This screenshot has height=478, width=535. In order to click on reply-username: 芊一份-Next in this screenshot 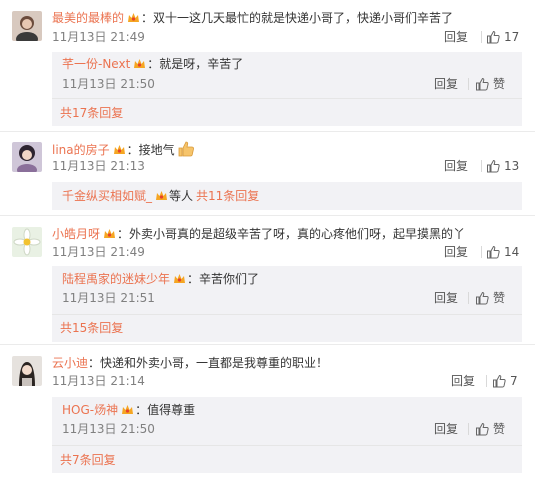, I will do `click(96, 64)`.